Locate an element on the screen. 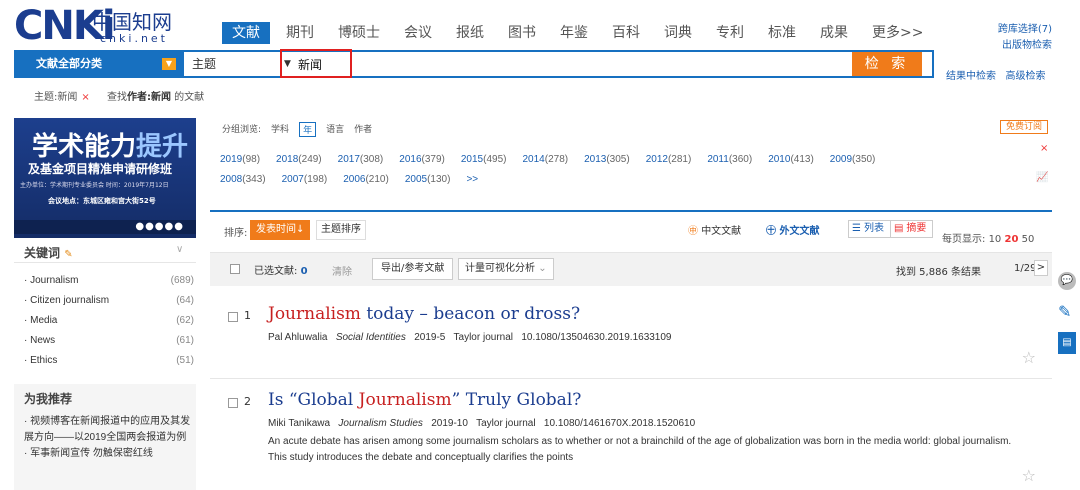  select-all-checkbox is located at coordinates (235, 269).